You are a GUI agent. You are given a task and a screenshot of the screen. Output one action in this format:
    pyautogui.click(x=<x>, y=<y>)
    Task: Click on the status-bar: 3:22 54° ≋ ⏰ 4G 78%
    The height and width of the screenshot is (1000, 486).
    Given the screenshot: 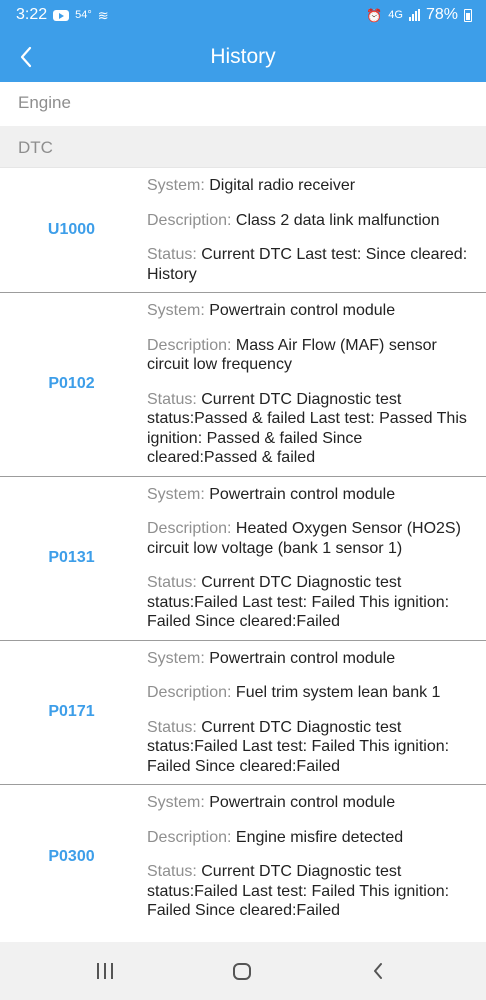 What is the action you would take?
    pyautogui.click(x=243, y=16)
    